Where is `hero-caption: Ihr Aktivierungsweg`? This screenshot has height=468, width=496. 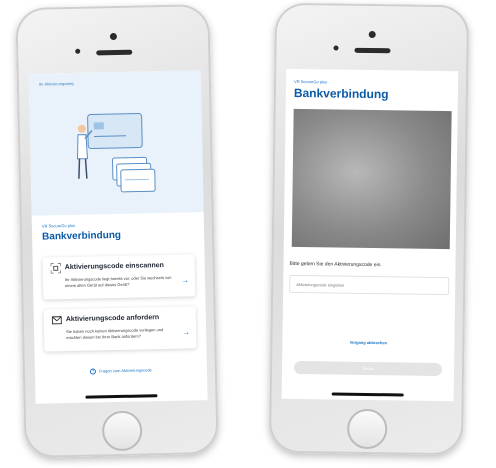
hero-caption: Ihr Aktivierungsweg is located at coordinates (56, 83).